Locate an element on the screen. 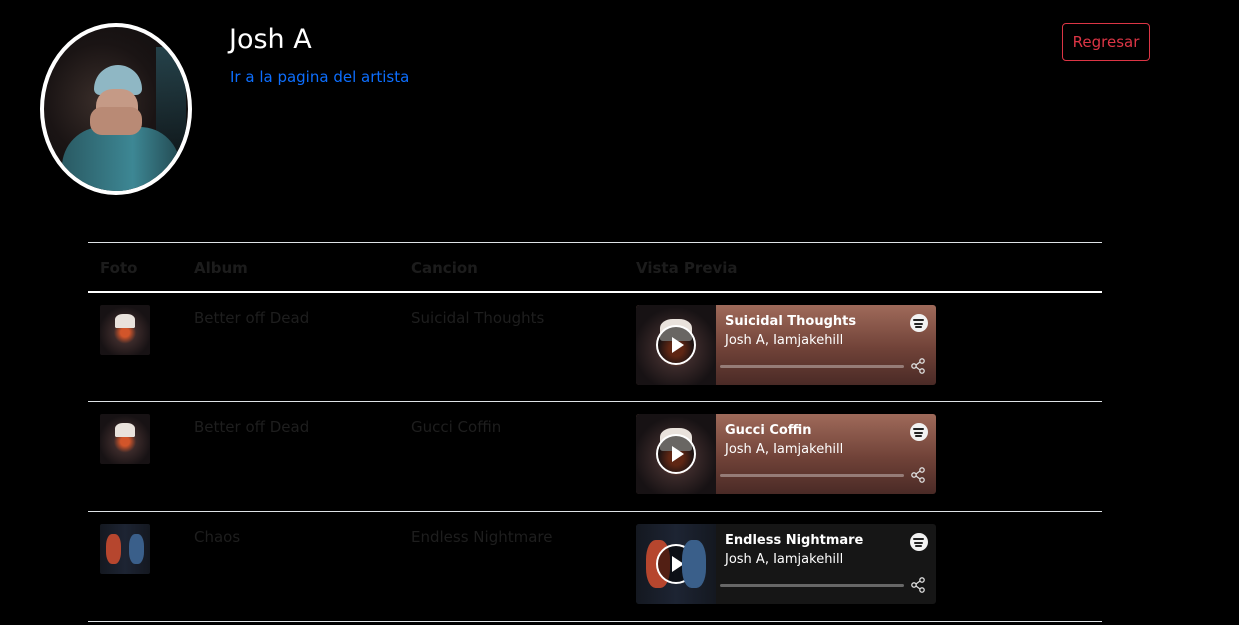 The width and height of the screenshot is (1239, 625). song-name: Suicidal Thoughts is located at coordinates (478, 317).